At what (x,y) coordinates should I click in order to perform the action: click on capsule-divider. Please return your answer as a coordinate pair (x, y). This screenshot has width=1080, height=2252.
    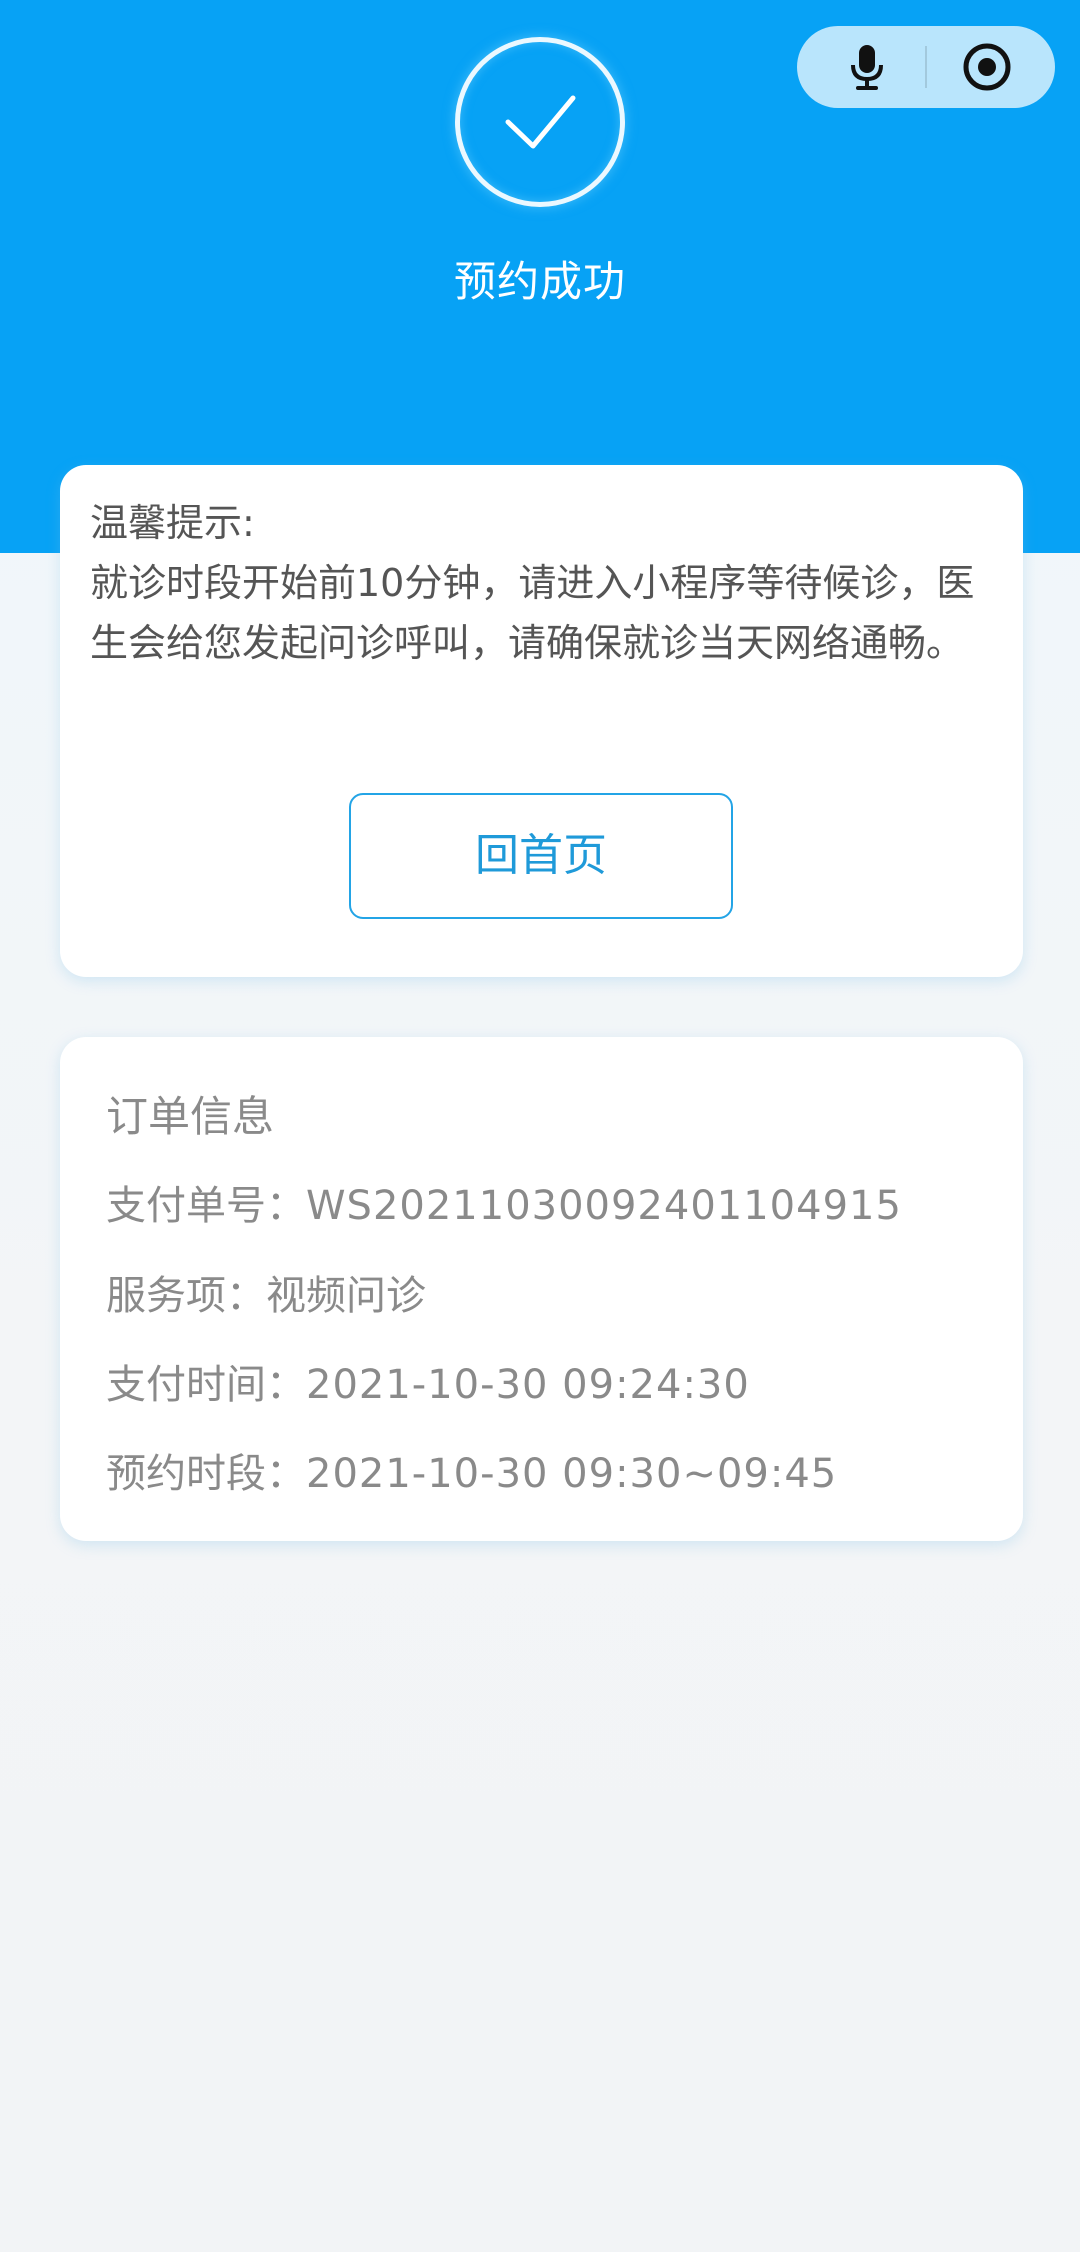
    Looking at the image, I should click on (926, 67).